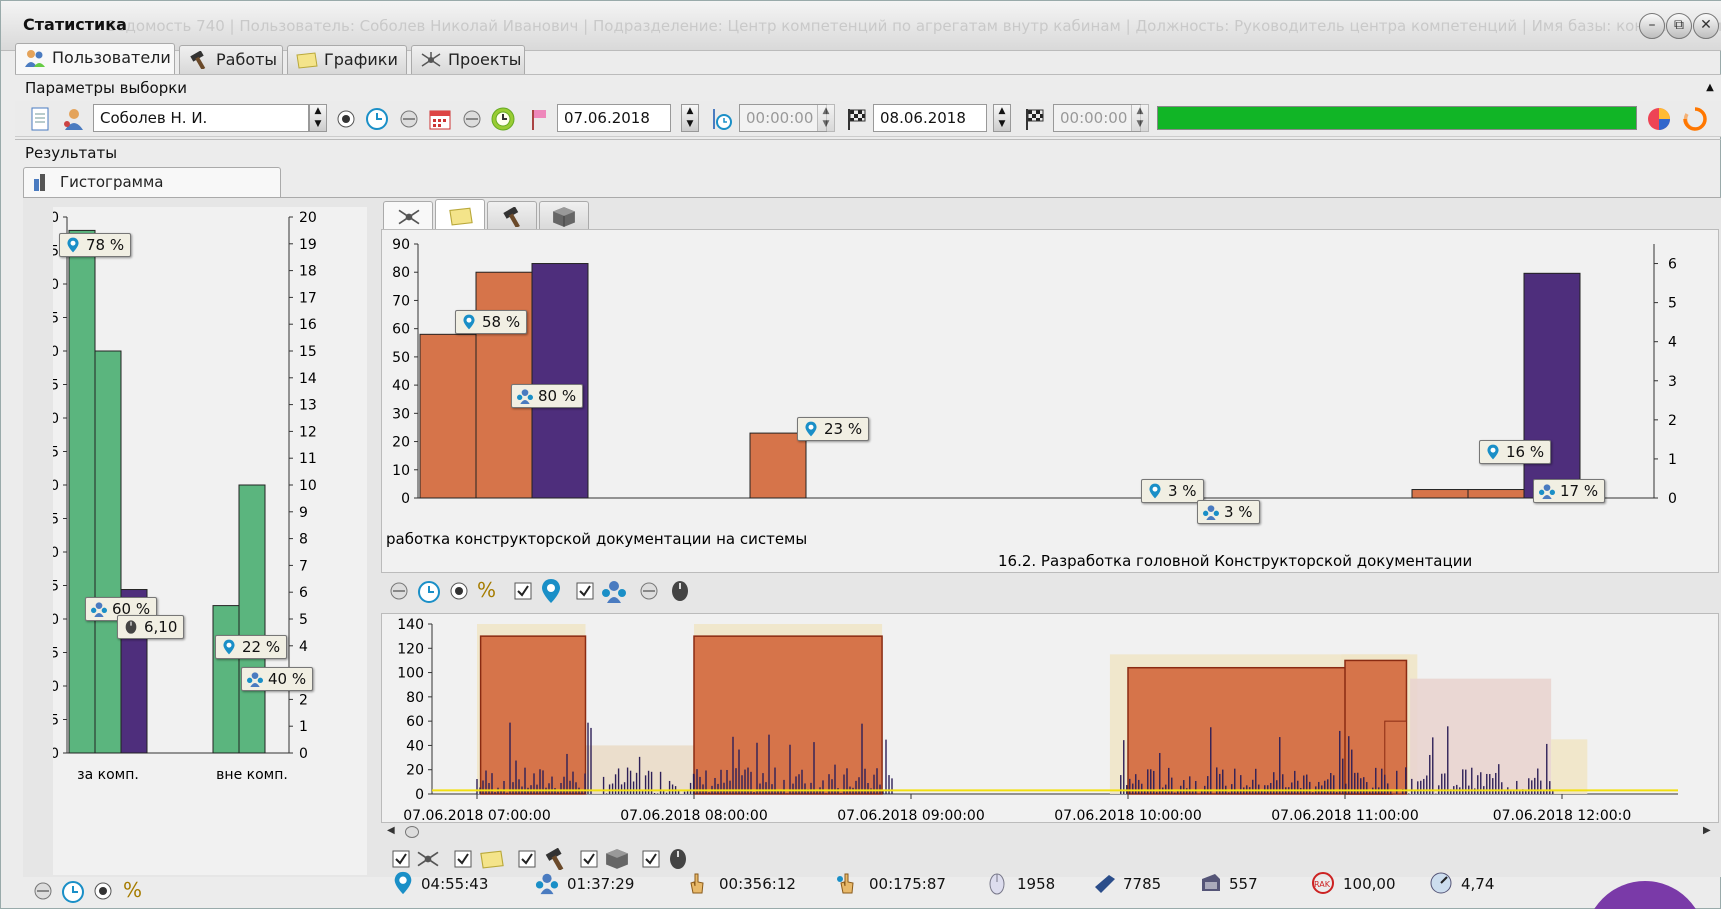 The width and height of the screenshot is (1721, 909). Describe the element at coordinates (318, 118) in the screenshot. I see `user-field-dropdown: ▲ ▼` at that location.